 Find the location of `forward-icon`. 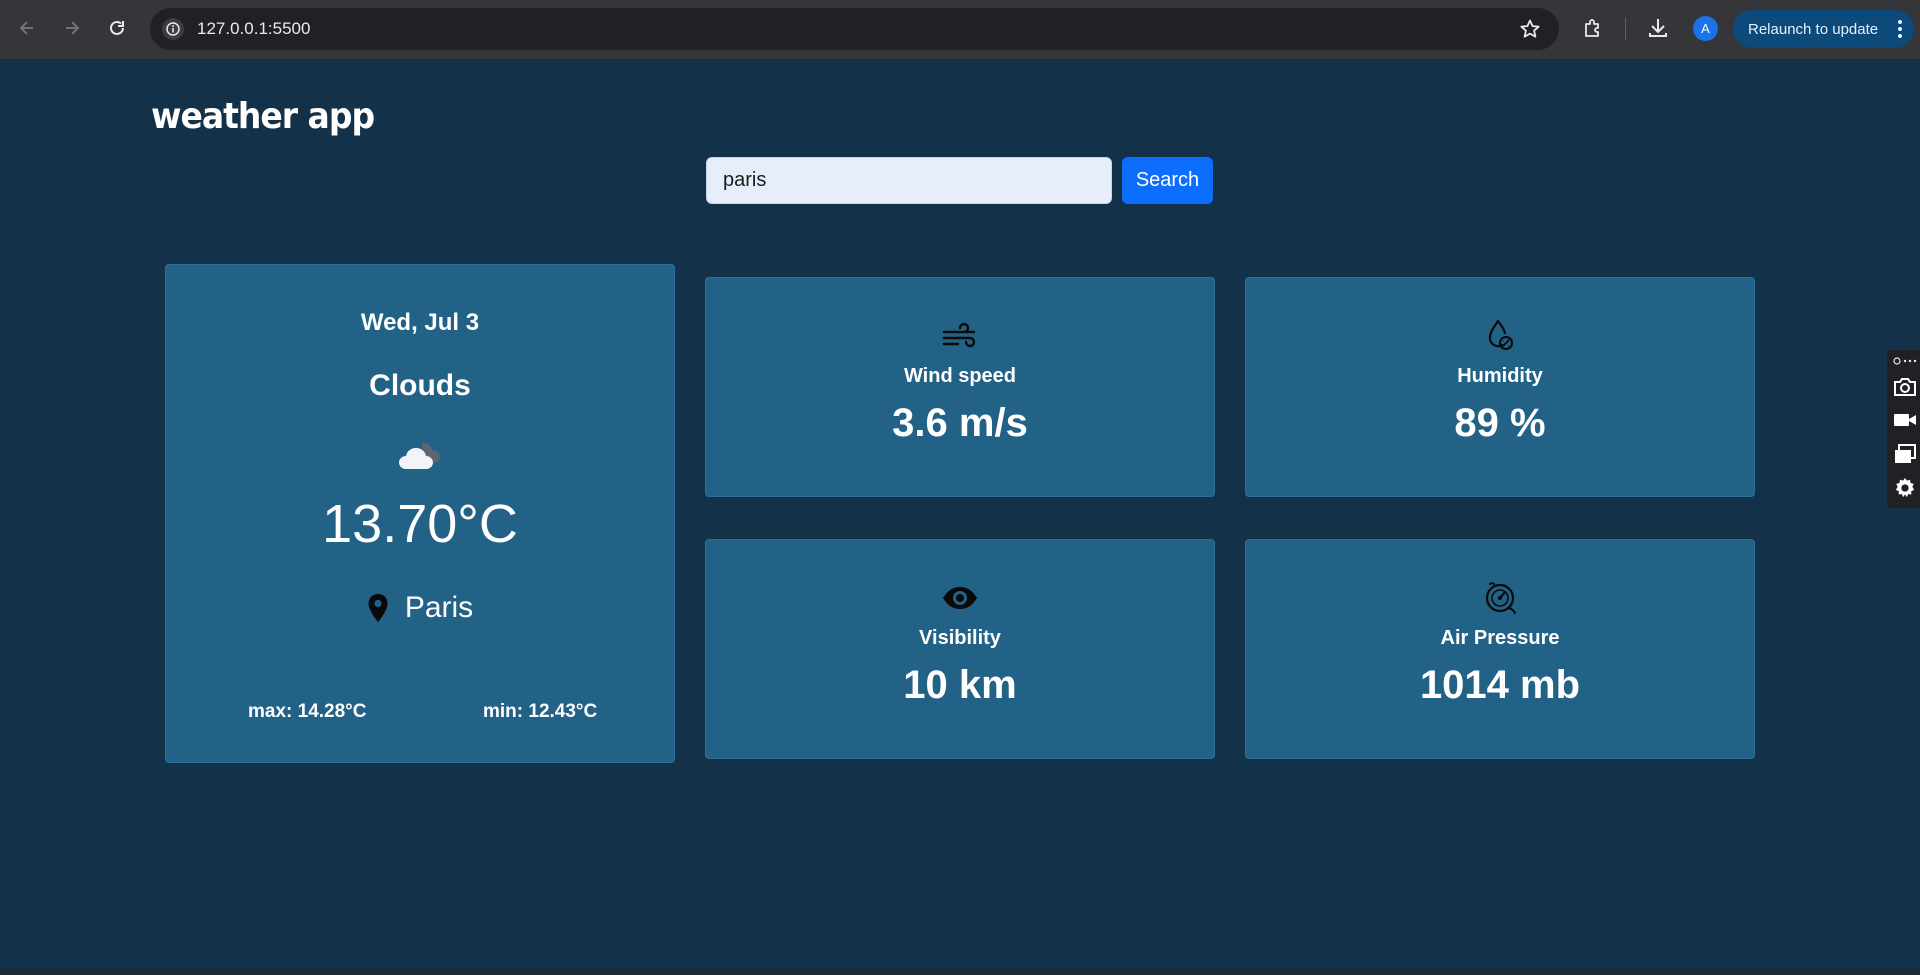

forward-icon is located at coordinates (72, 28).